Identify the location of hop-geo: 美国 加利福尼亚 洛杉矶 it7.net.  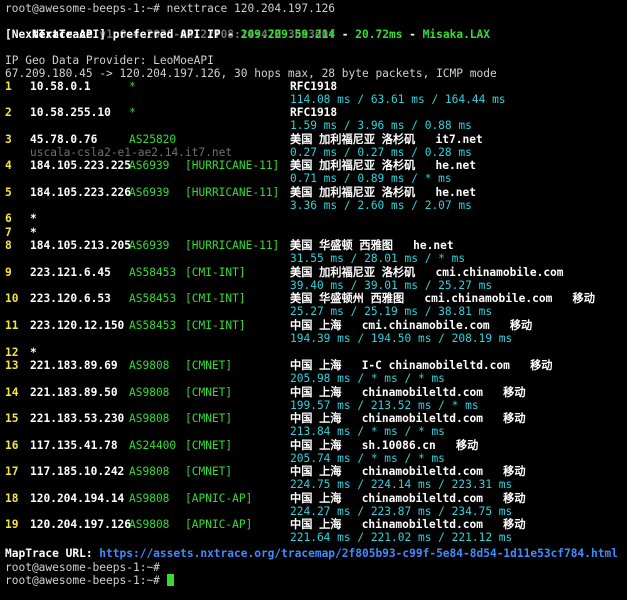
(386, 139).